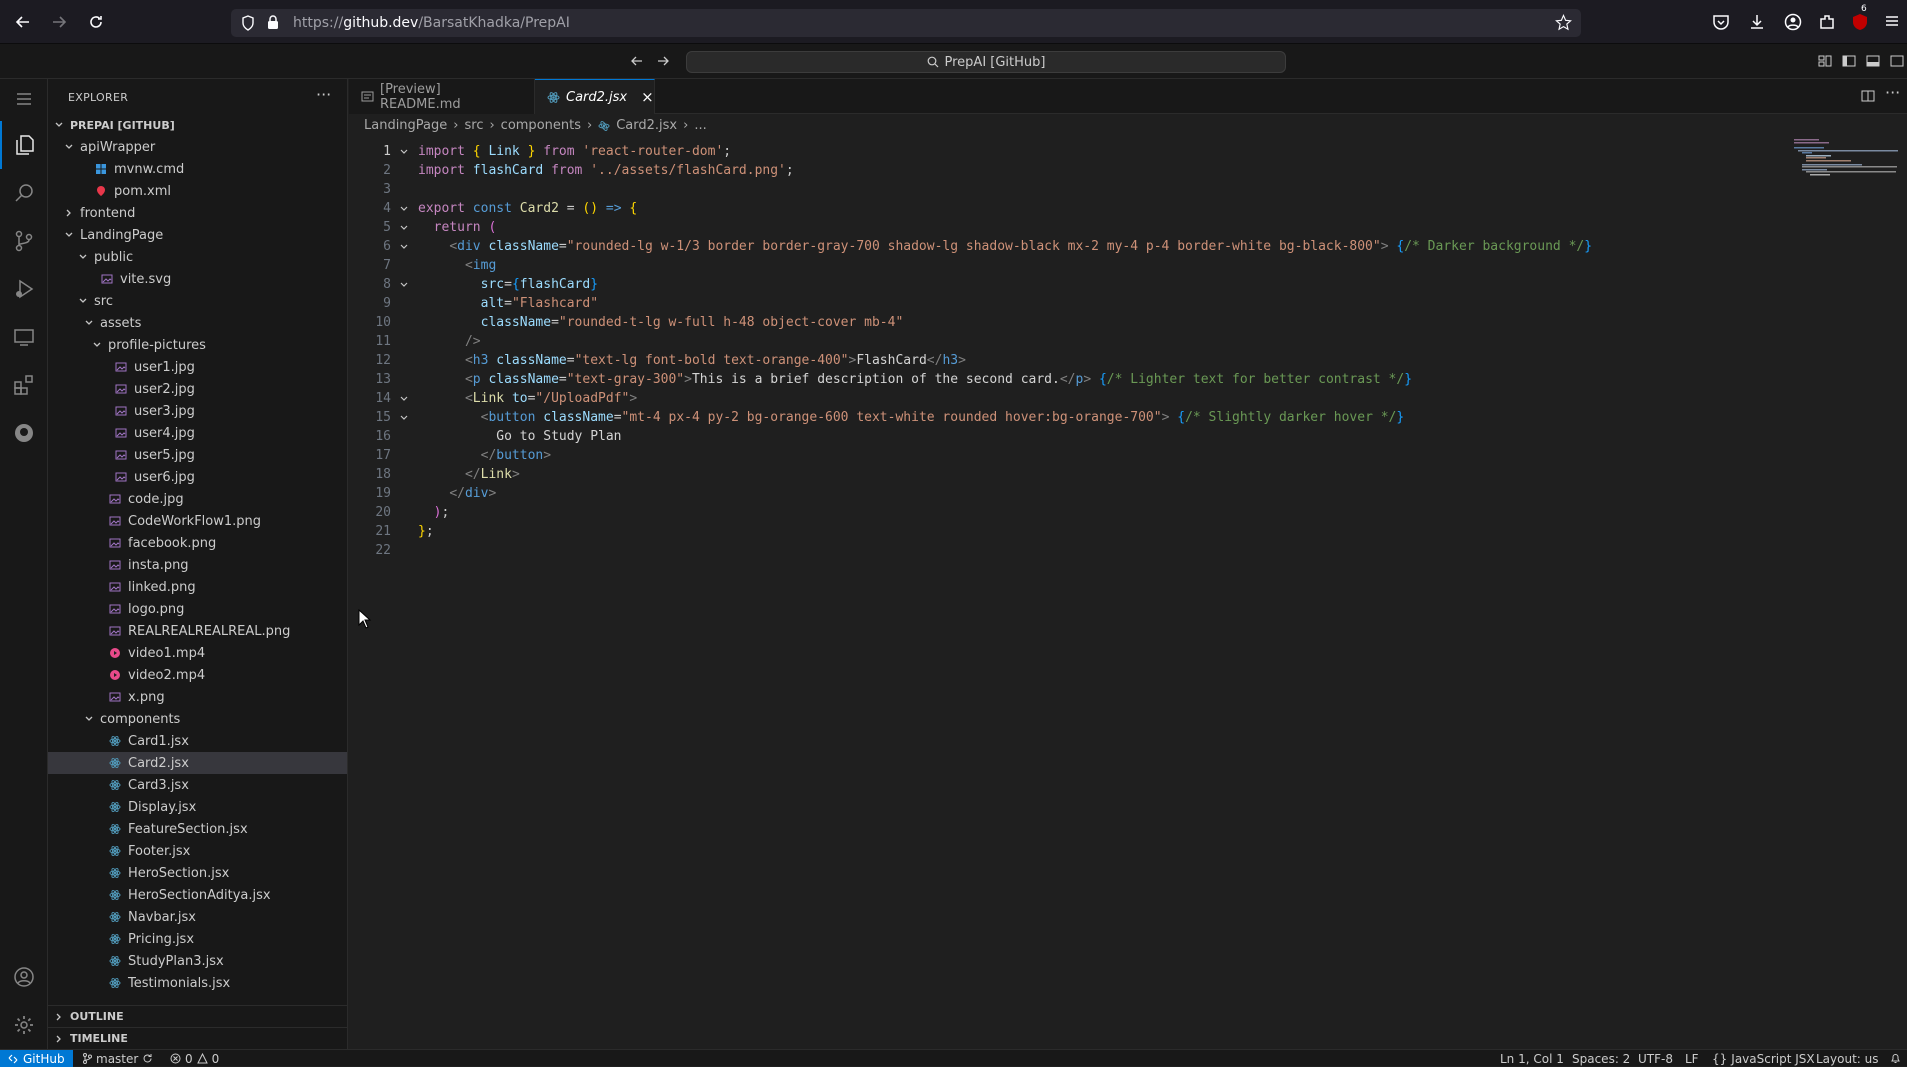 The height and width of the screenshot is (1067, 1907). Describe the element at coordinates (197, 763) in the screenshot. I see `tree-file: Card2.jsx` at that location.